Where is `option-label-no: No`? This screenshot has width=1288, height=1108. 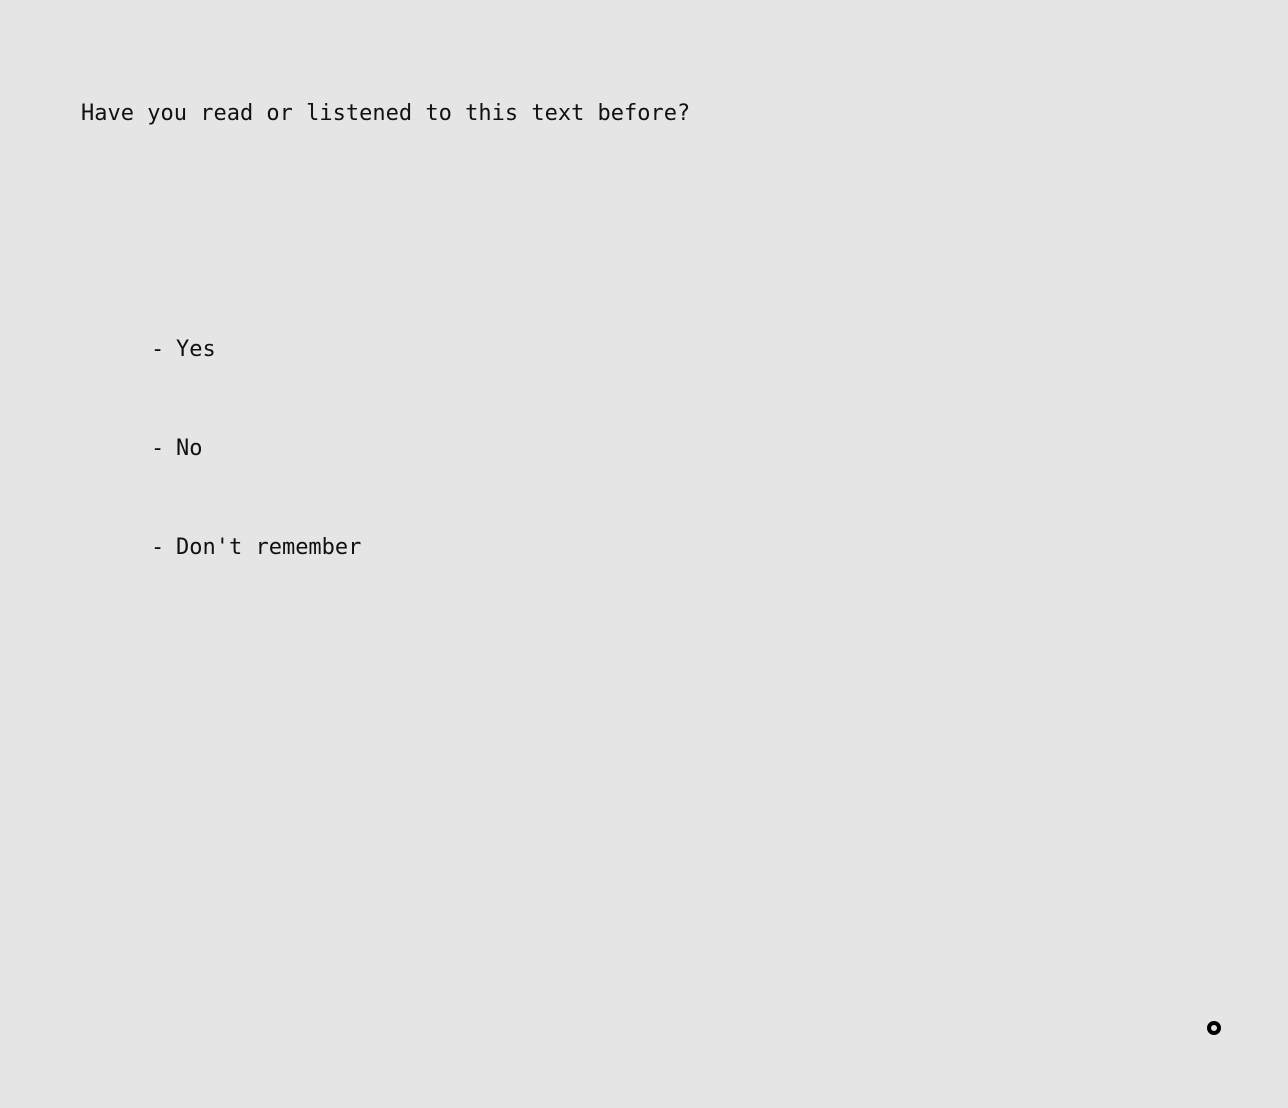
option-label-no: No is located at coordinates (189, 448).